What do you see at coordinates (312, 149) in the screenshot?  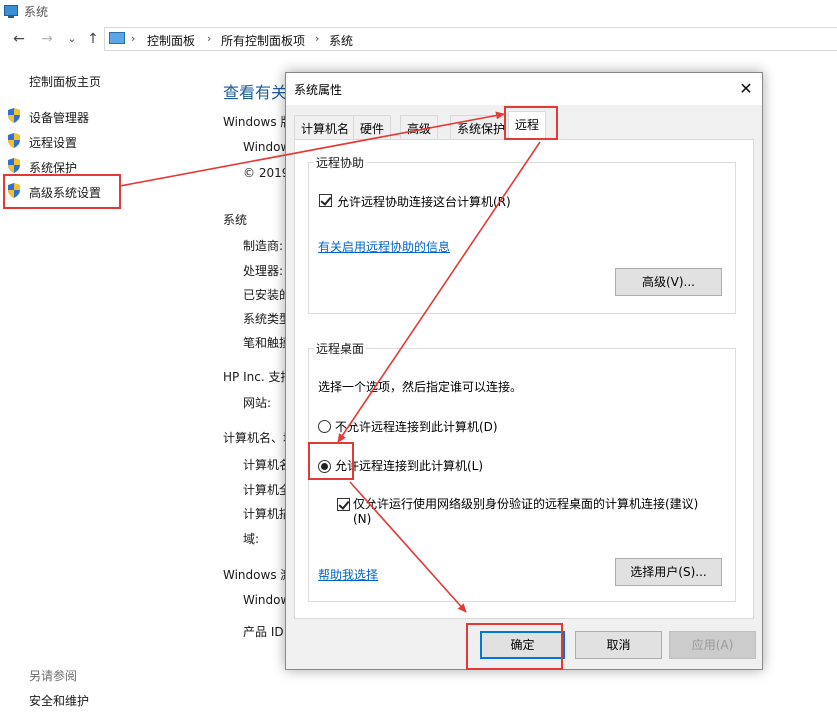 I see `arrow-to-remote-tab` at bounding box center [312, 149].